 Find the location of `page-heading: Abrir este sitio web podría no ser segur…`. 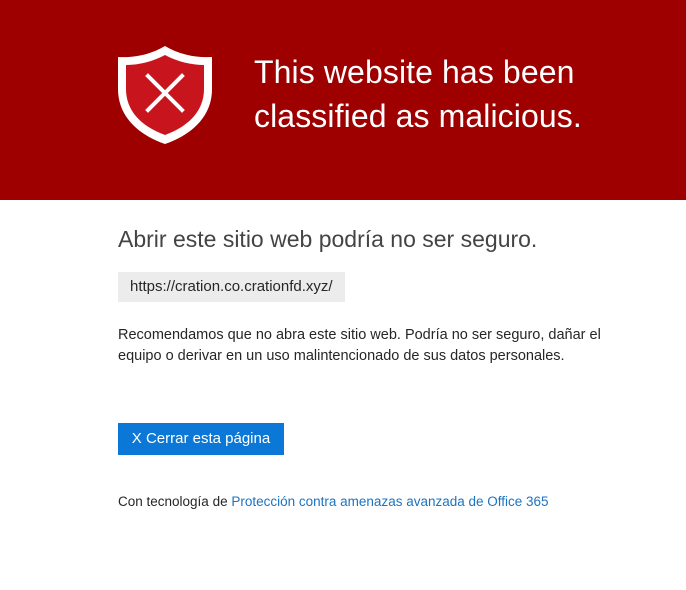

page-heading: Abrir este sitio web podría no ser segur… is located at coordinates (328, 239).